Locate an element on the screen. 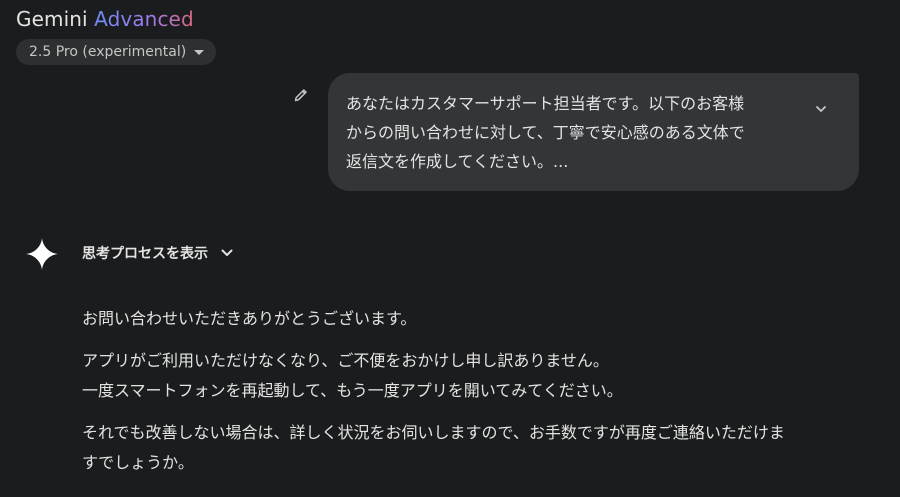  show-thinking-toggle: 思考プロセスを表示 is located at coordinates (158, 253).